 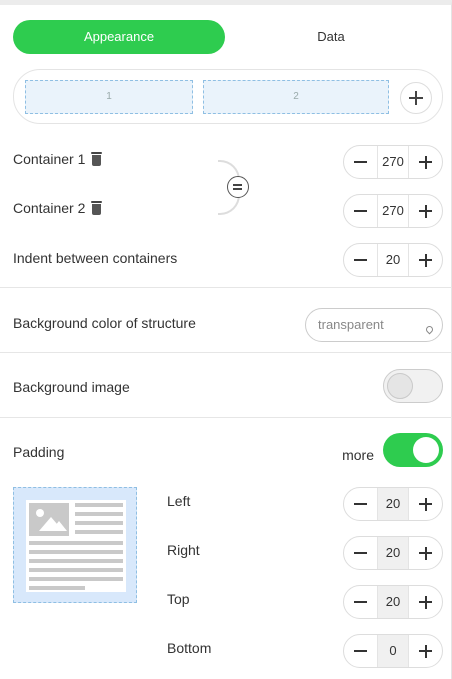 I want to click on padding-left-stepper: 20, so click(x=393, y=504).